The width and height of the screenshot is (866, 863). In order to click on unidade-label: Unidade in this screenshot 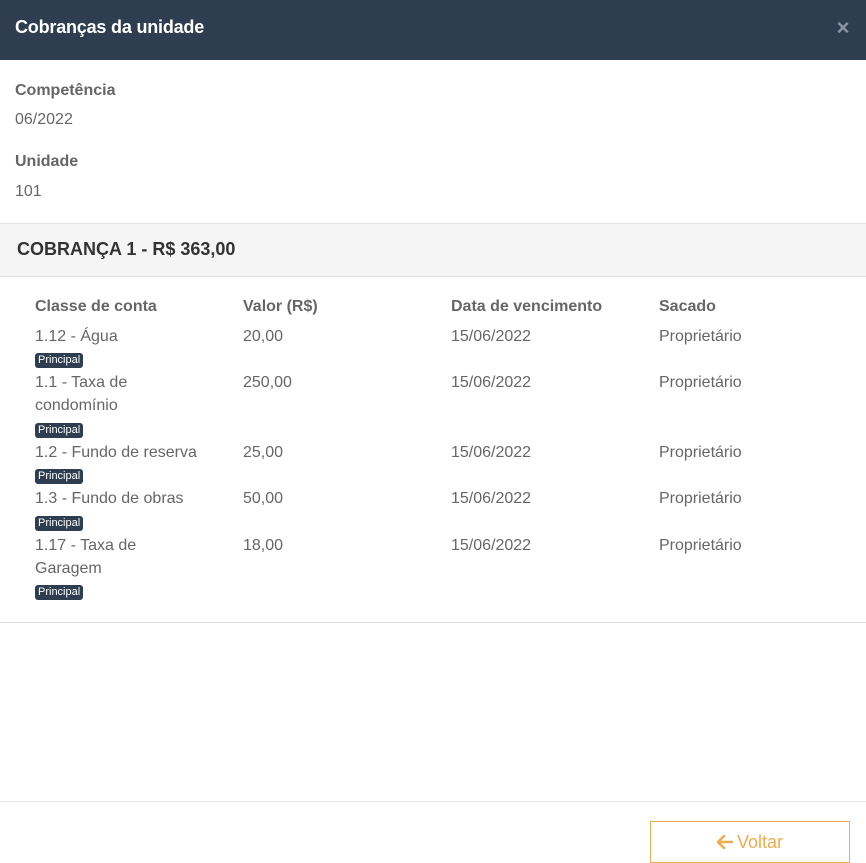, I will do `click(47, 161)`.